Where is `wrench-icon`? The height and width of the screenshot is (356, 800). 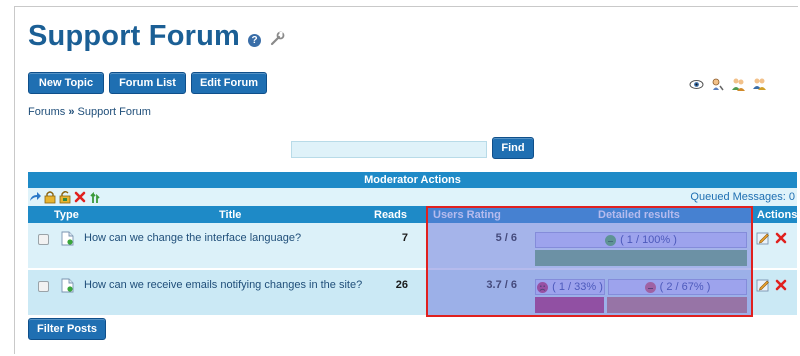 wrench-icon is located at coordinates (277, 39).